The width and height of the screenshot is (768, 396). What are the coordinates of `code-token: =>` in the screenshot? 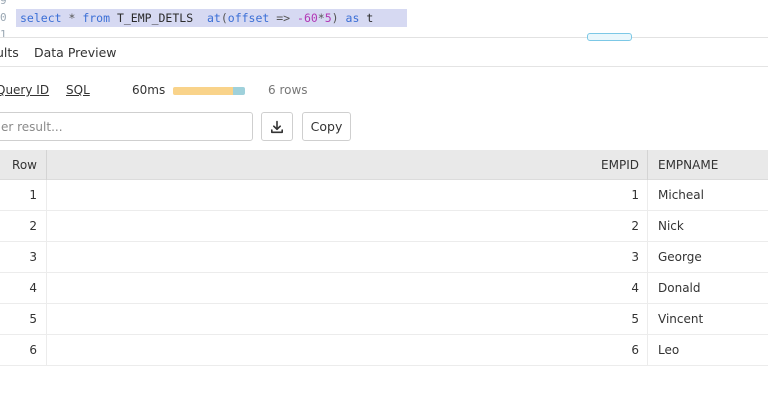 It's located at (283, 18).